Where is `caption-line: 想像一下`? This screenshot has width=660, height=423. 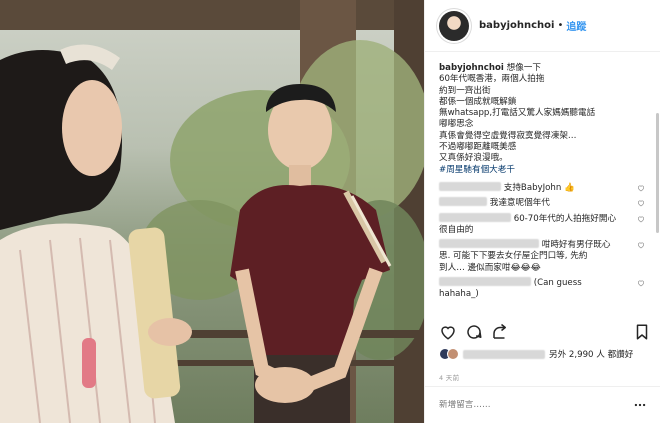 caption-line: 想像一下 is located at coordinates (523, 68).